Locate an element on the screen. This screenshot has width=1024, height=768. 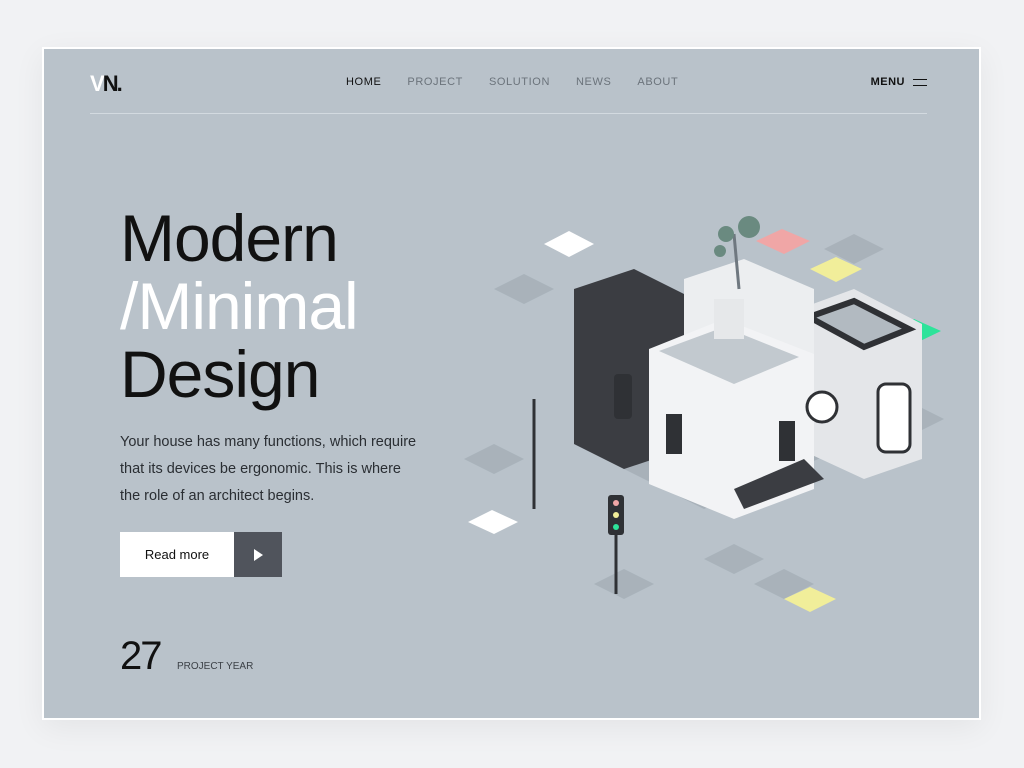
page-title: Modern/Minimal Design is located at coordinates (239, 306).